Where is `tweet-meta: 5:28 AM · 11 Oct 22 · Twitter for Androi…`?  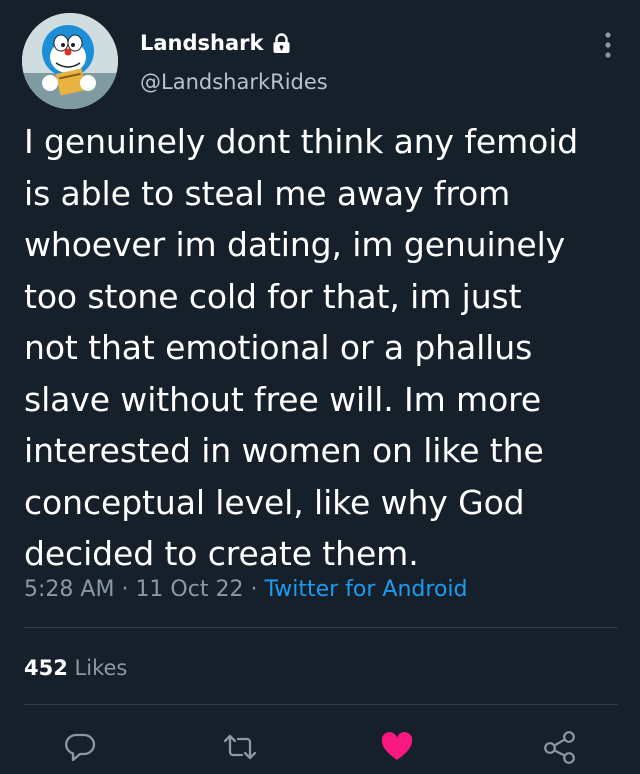 tweet-meta: 5:28 AM · 11 Oct 22 · Twitter for Androi… is located at coordinates (245, 590).